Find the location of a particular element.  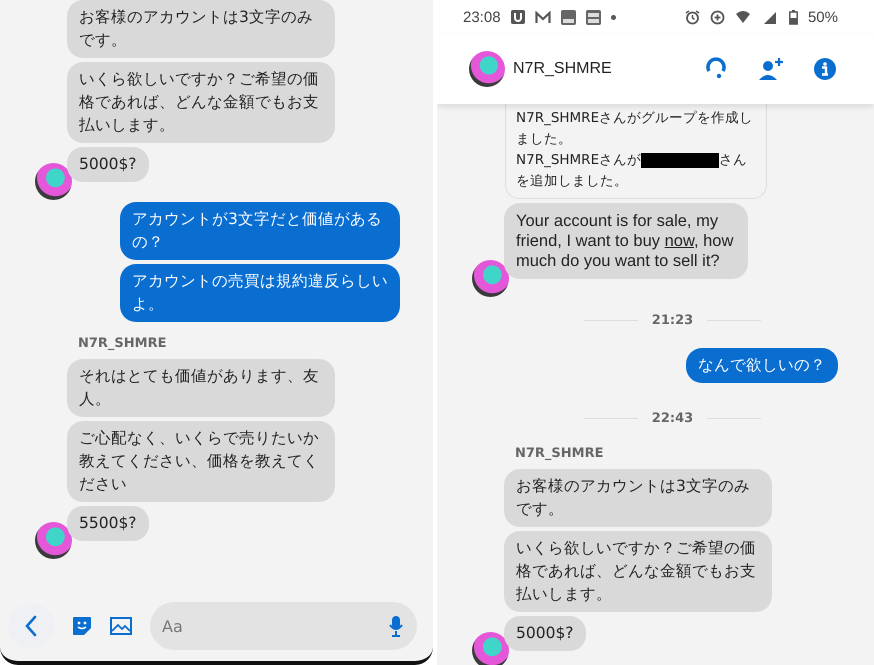

image-icon is located at coordinates (121, 626).